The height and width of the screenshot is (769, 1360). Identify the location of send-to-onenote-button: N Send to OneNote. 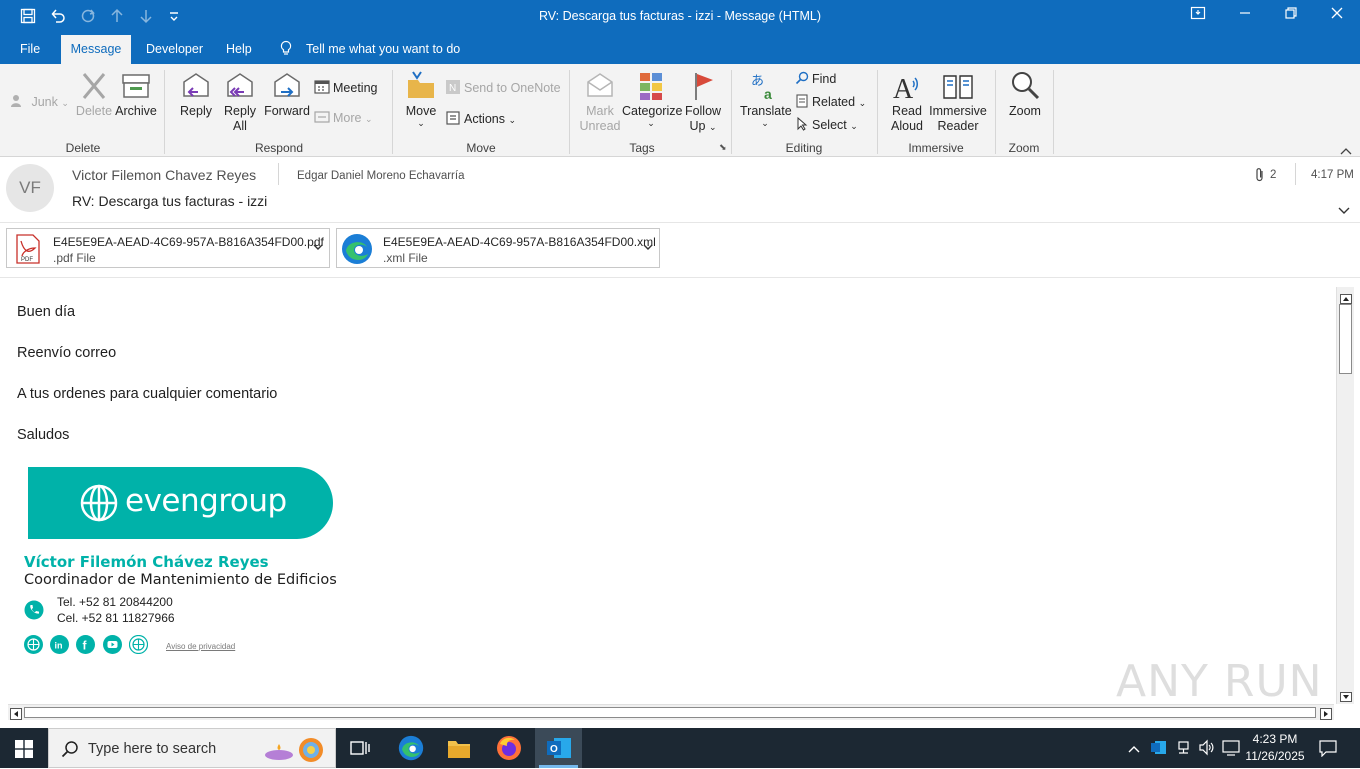
(503, 88).